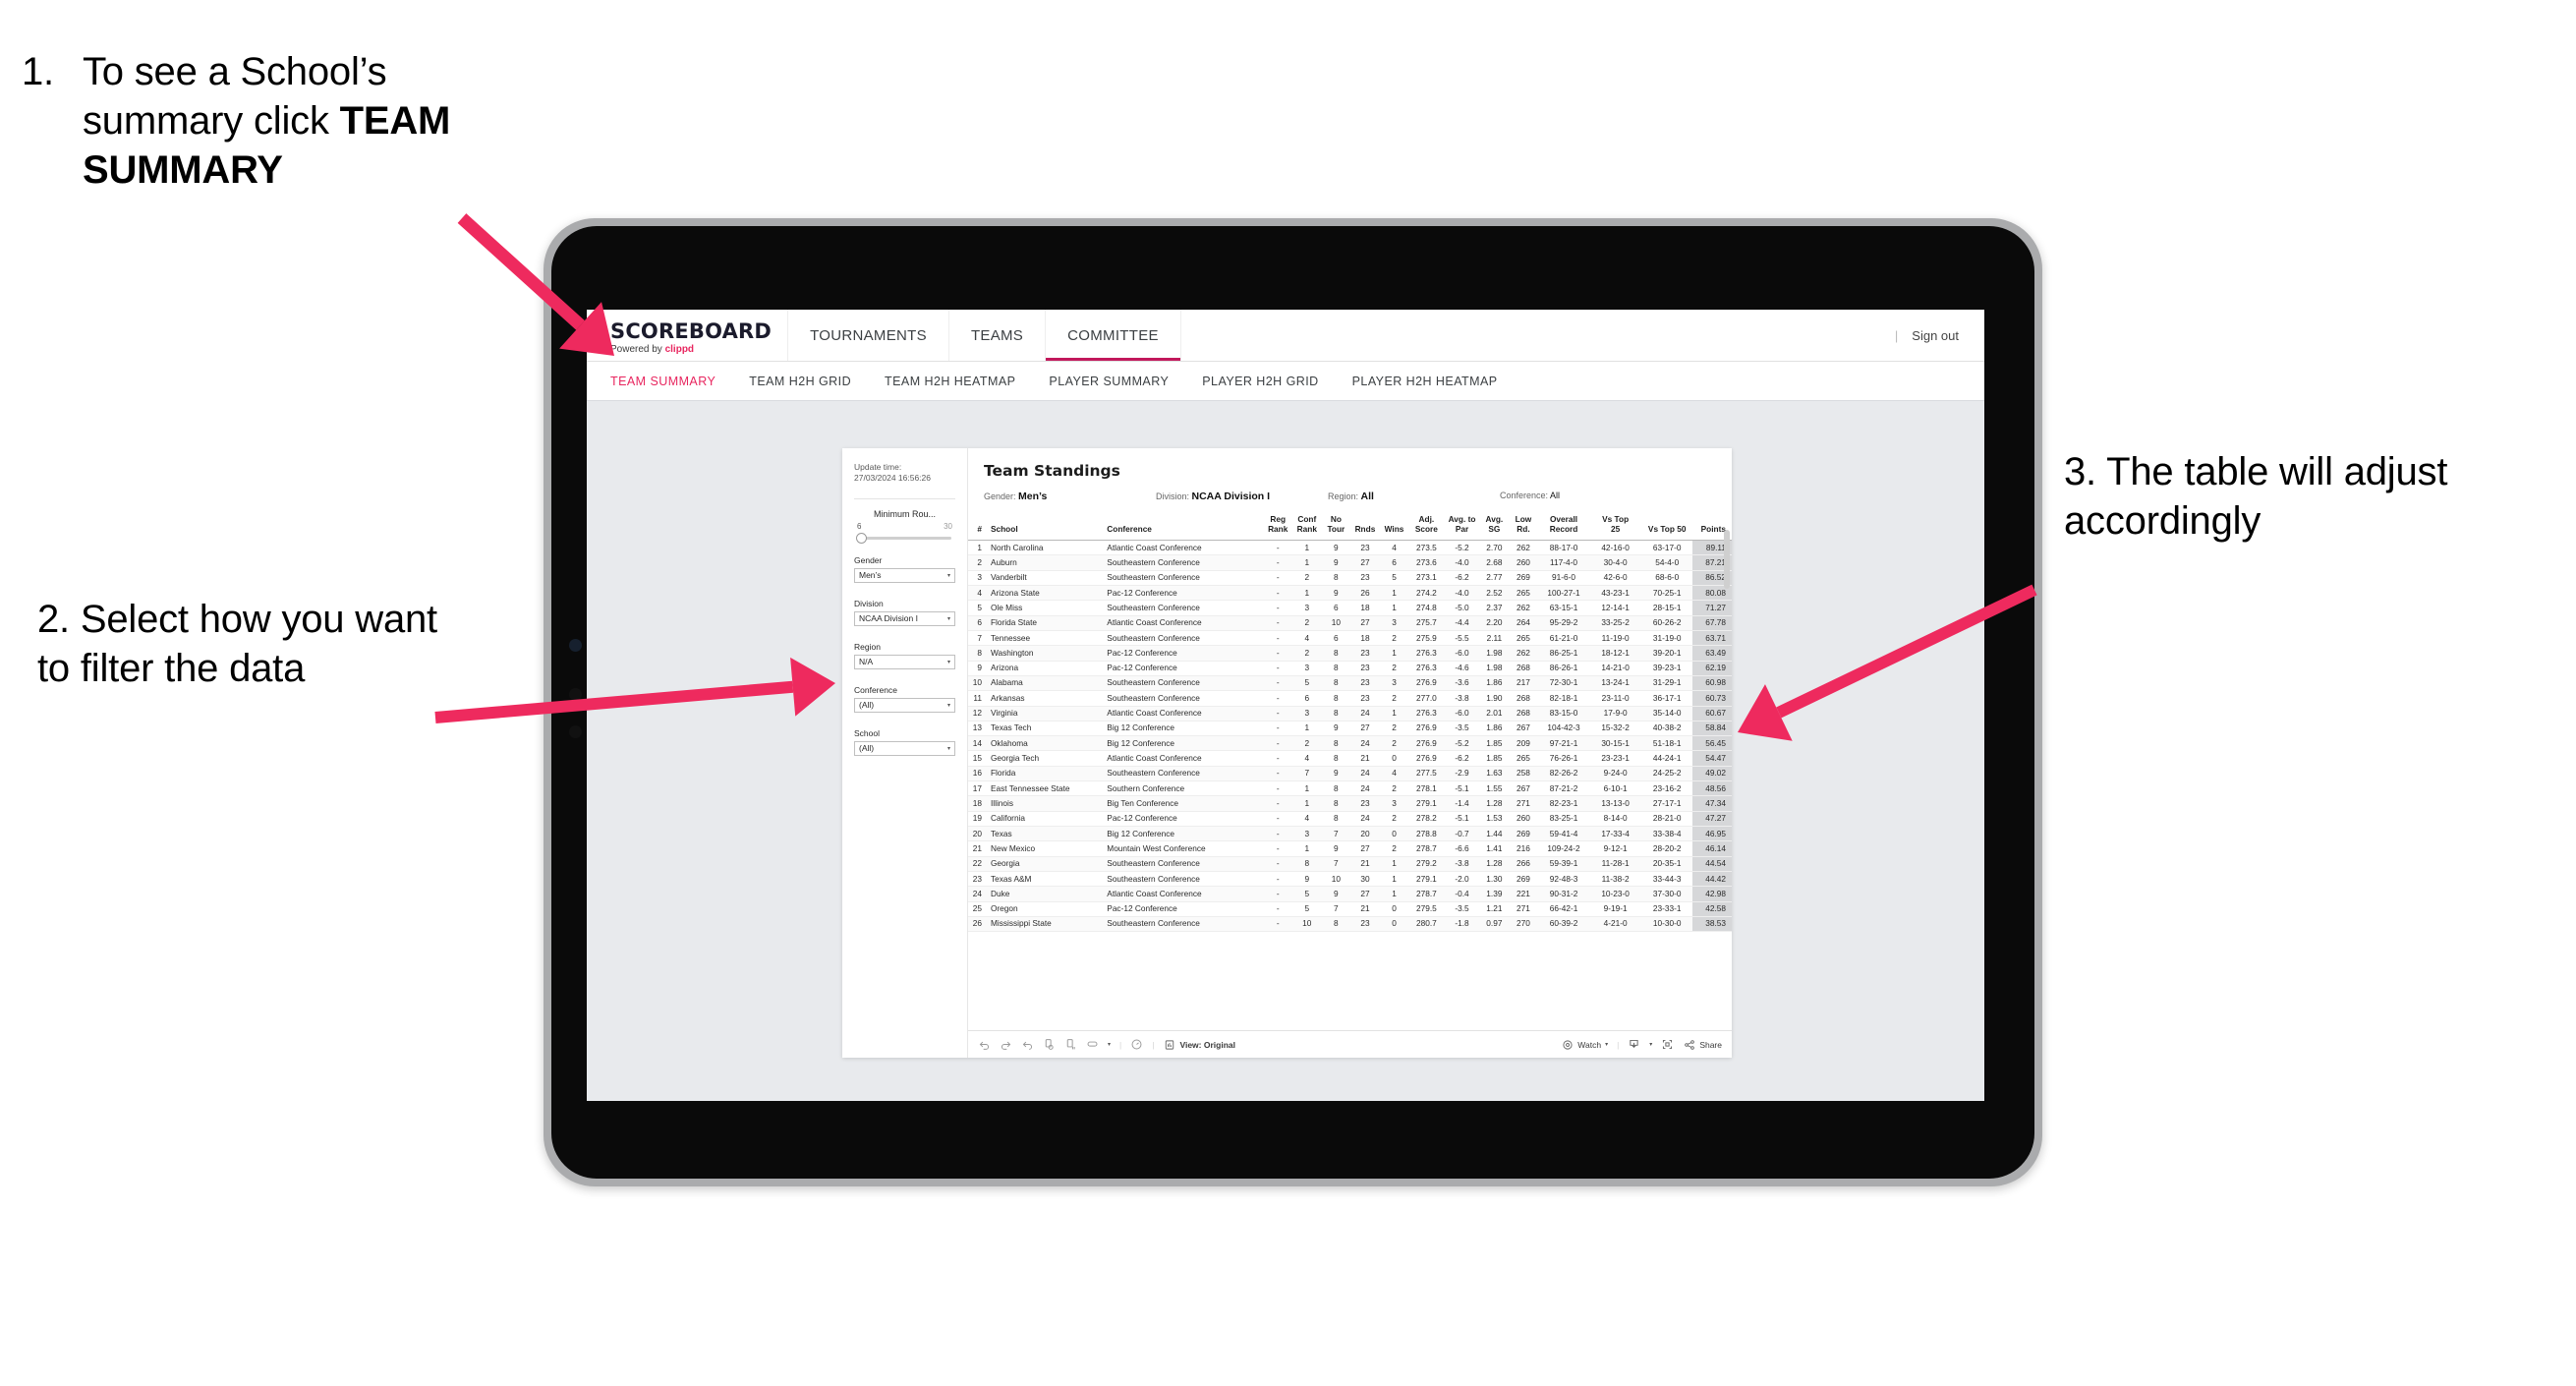  Describe the element at coordinates (1307, 834) in the screenshot. I see `table-cell: 3` at that location.